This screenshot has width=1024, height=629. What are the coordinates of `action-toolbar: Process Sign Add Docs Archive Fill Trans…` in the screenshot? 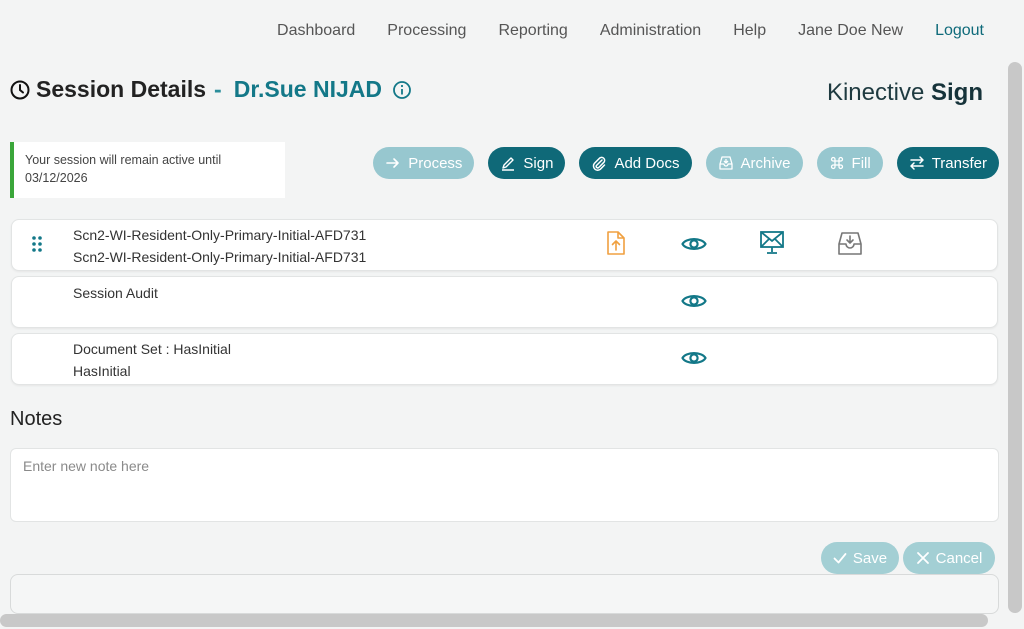 It's located at (686, 163).